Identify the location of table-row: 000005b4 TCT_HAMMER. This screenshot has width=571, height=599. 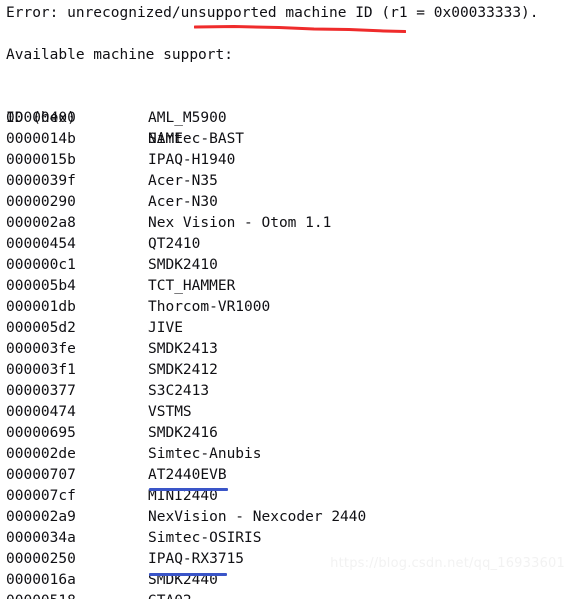
(285, 286).